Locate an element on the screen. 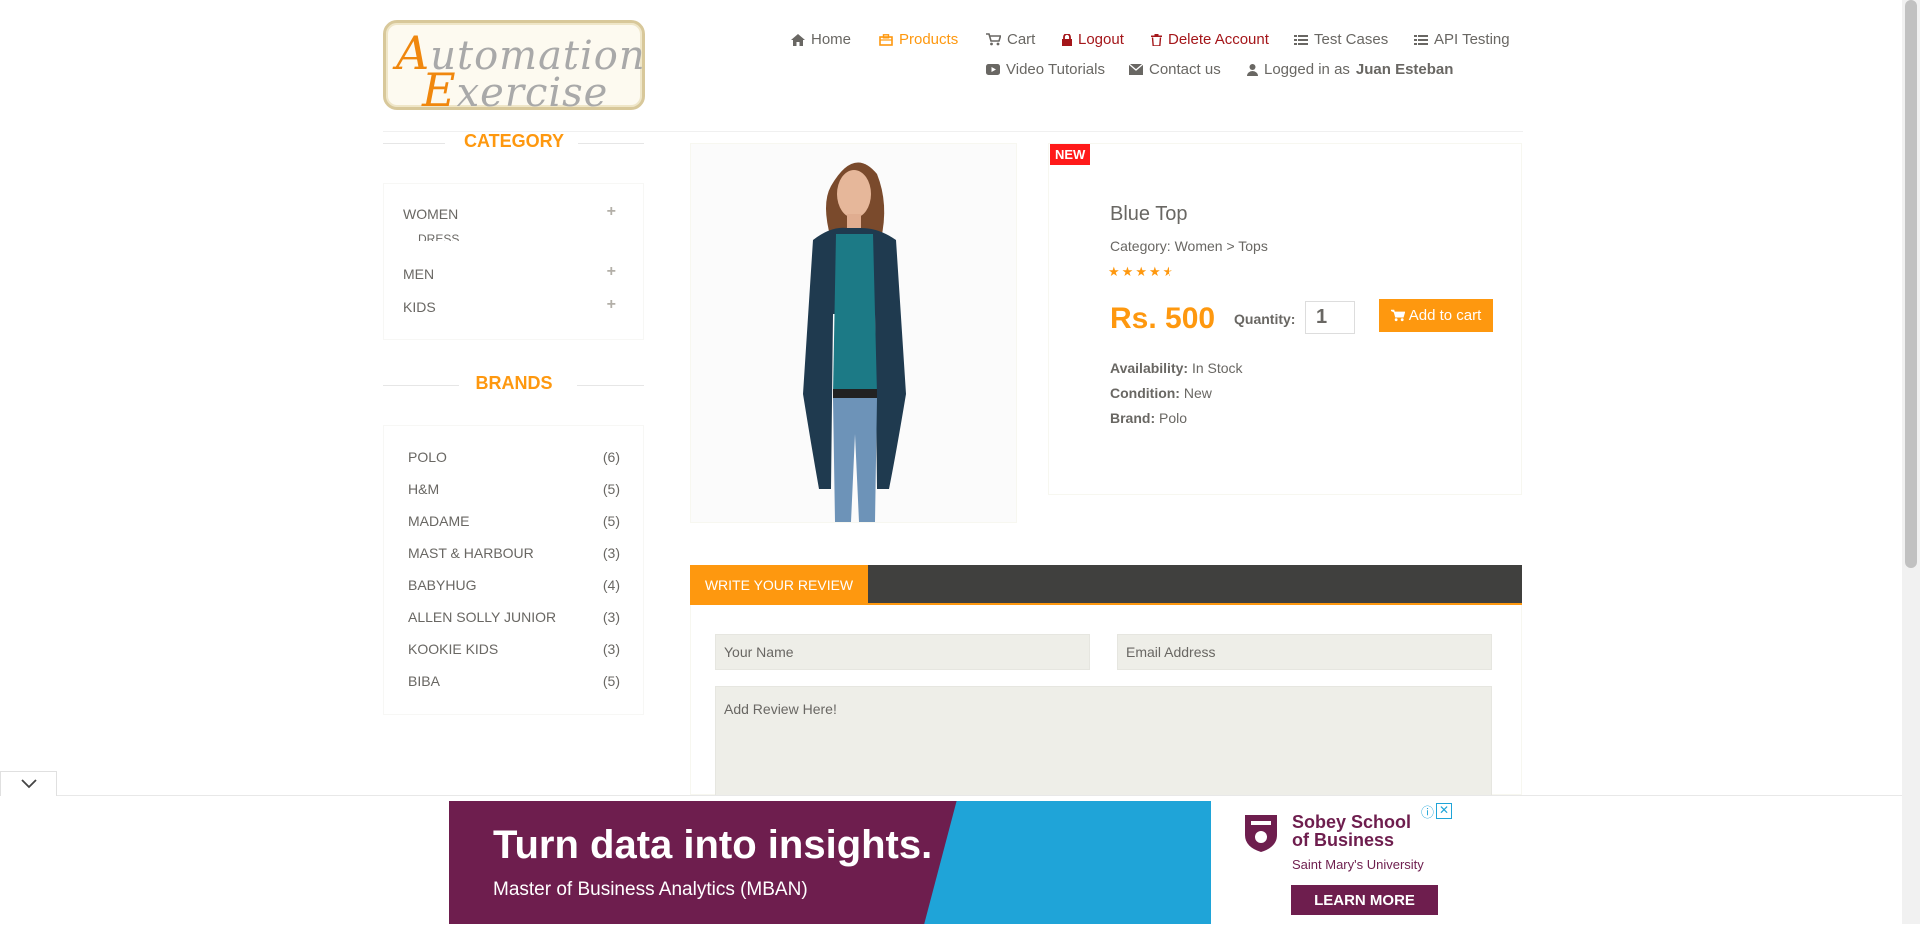  product-rating: ★★★★★☆ is located at coordinates (1141, 272).